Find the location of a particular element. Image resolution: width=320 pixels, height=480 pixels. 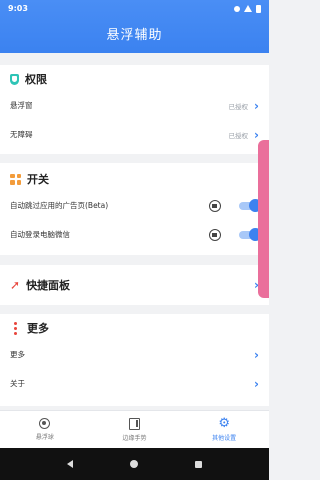

status-icons is located at coordinates (247, 8).